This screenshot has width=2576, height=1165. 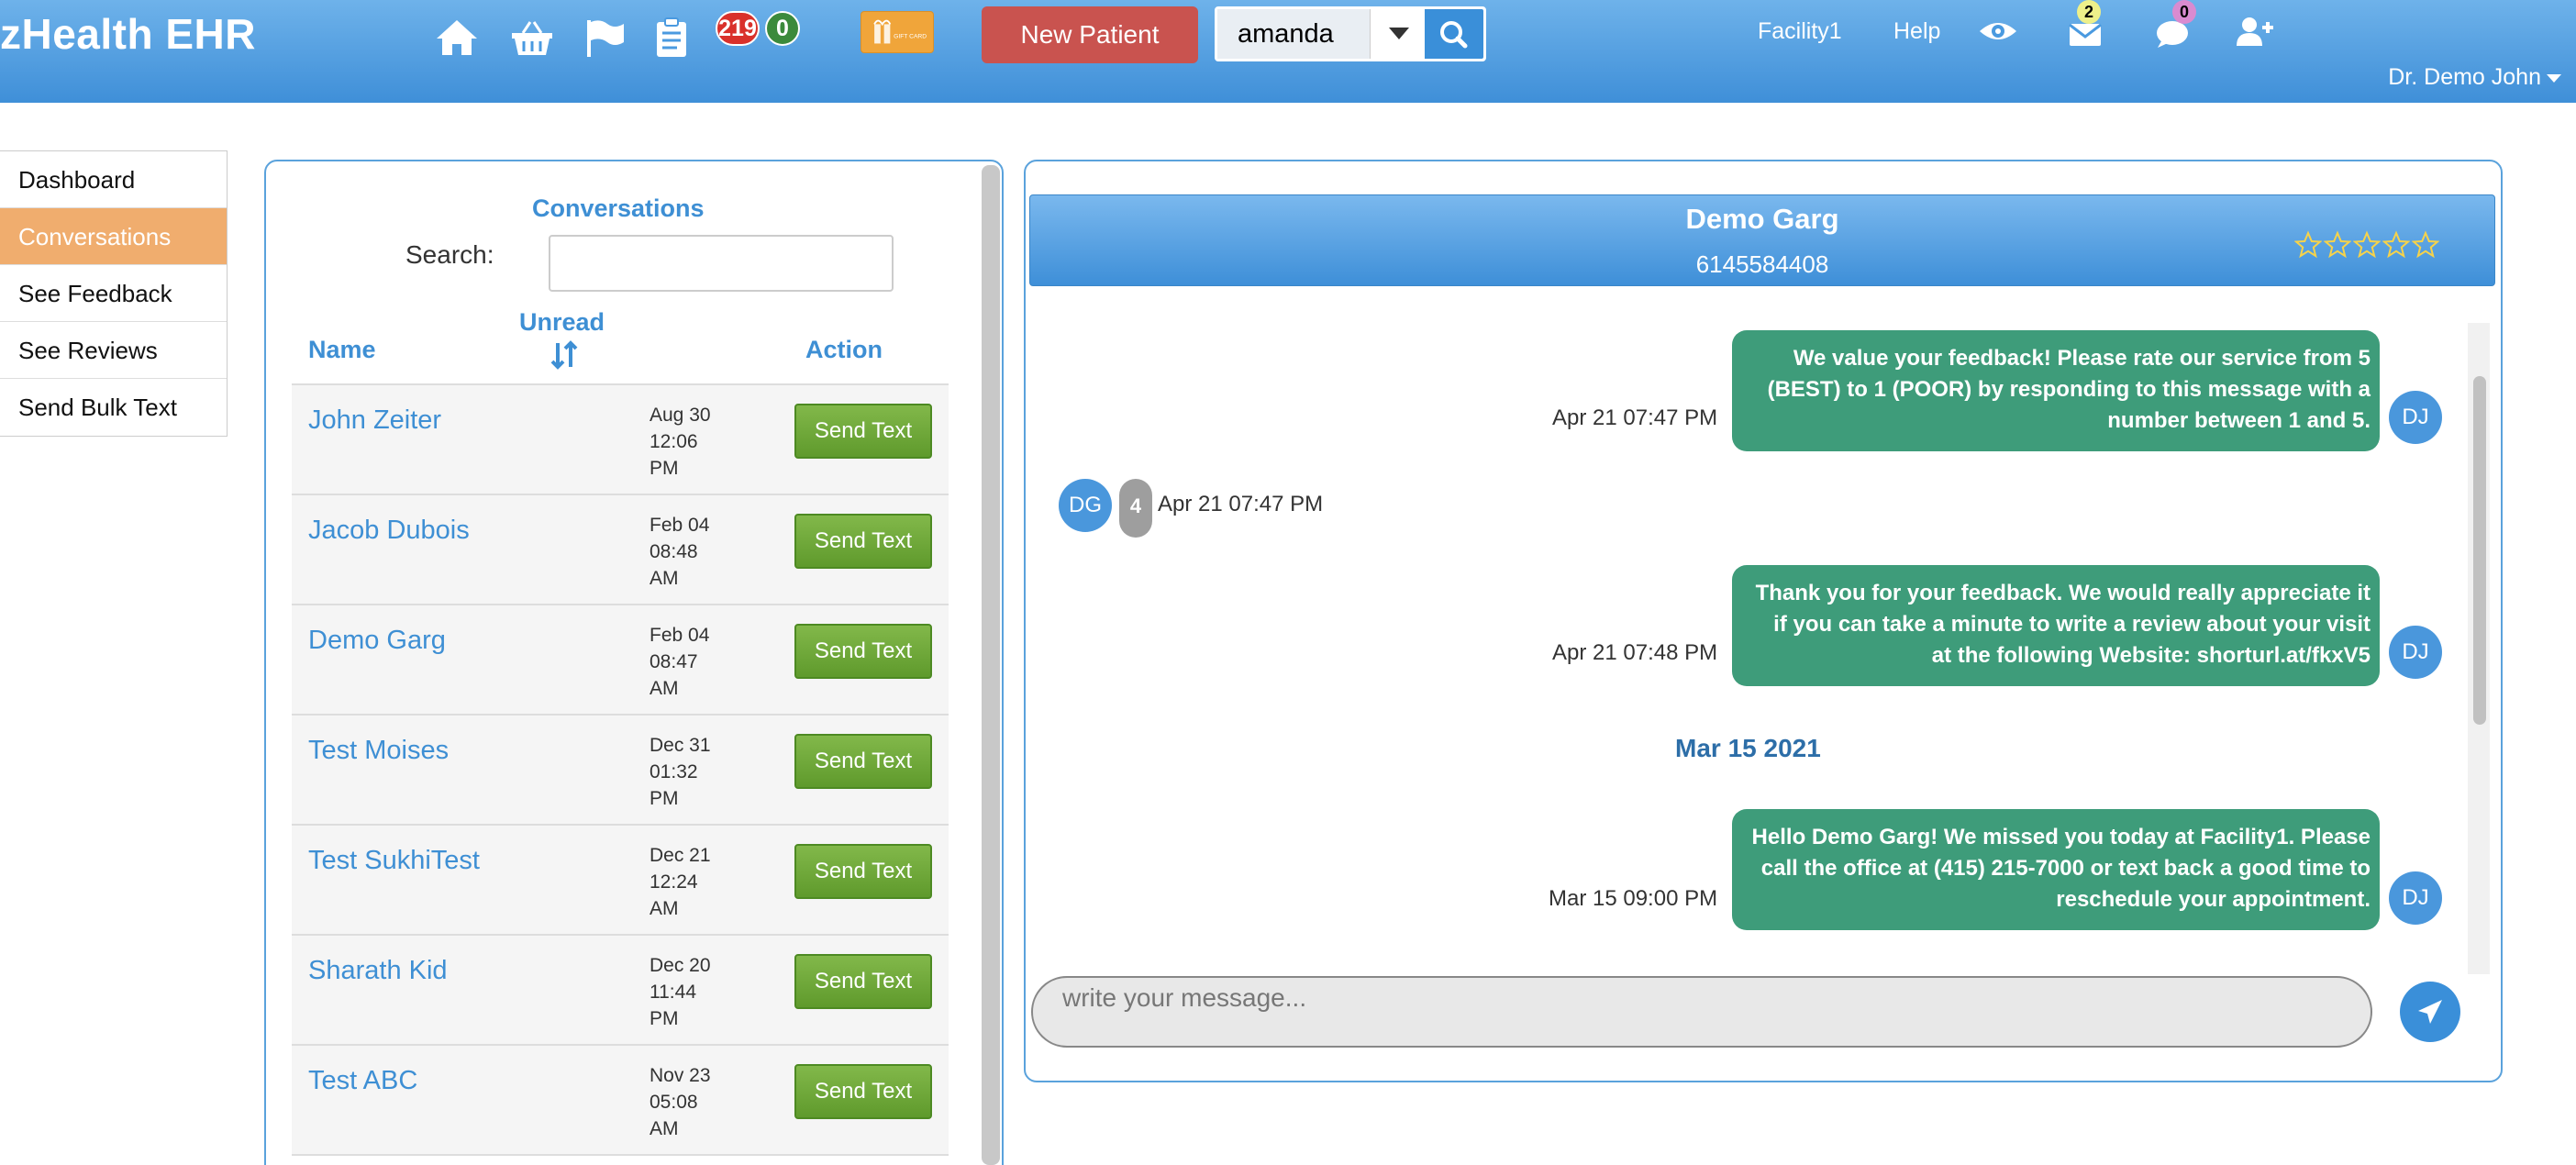 I want to click on caret-down-icon, so click(x=2554, y=78).